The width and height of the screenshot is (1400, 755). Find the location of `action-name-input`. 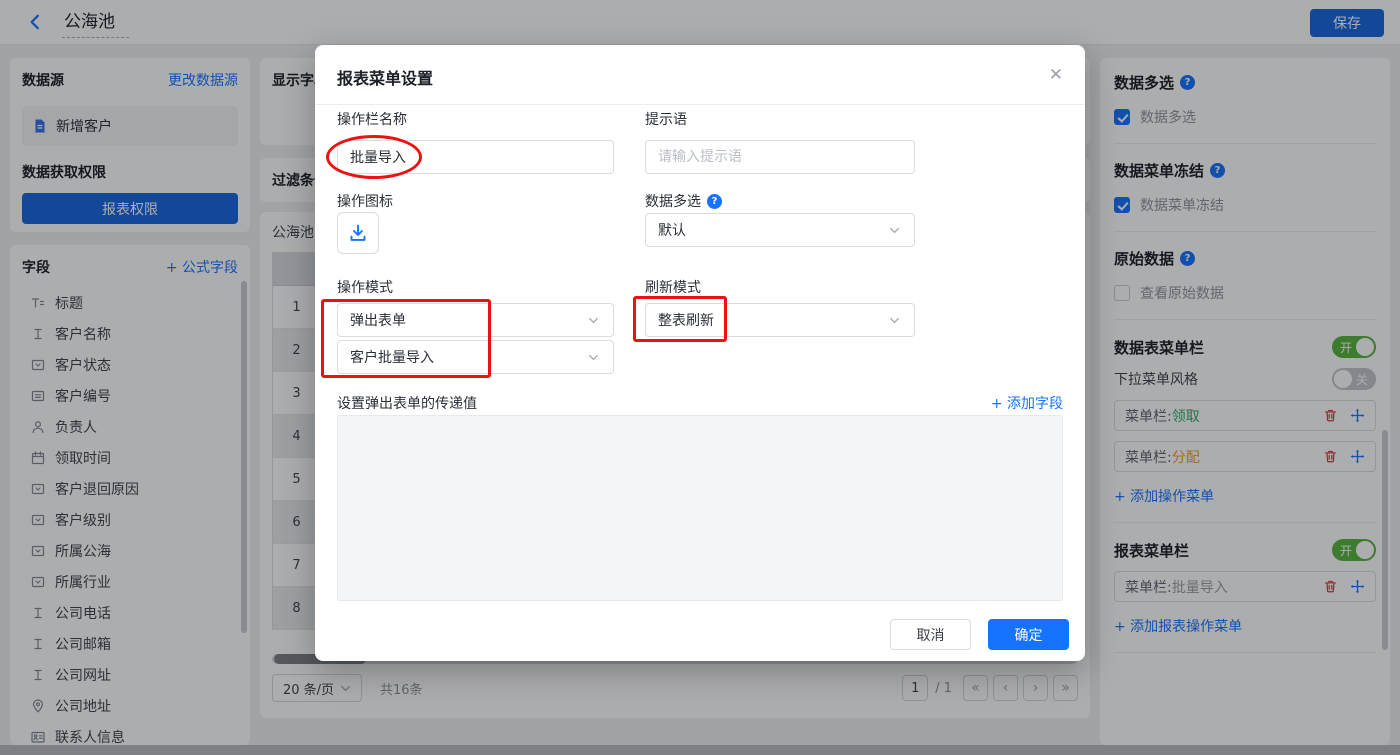

action-name-input is located at coordinates (475, 157).